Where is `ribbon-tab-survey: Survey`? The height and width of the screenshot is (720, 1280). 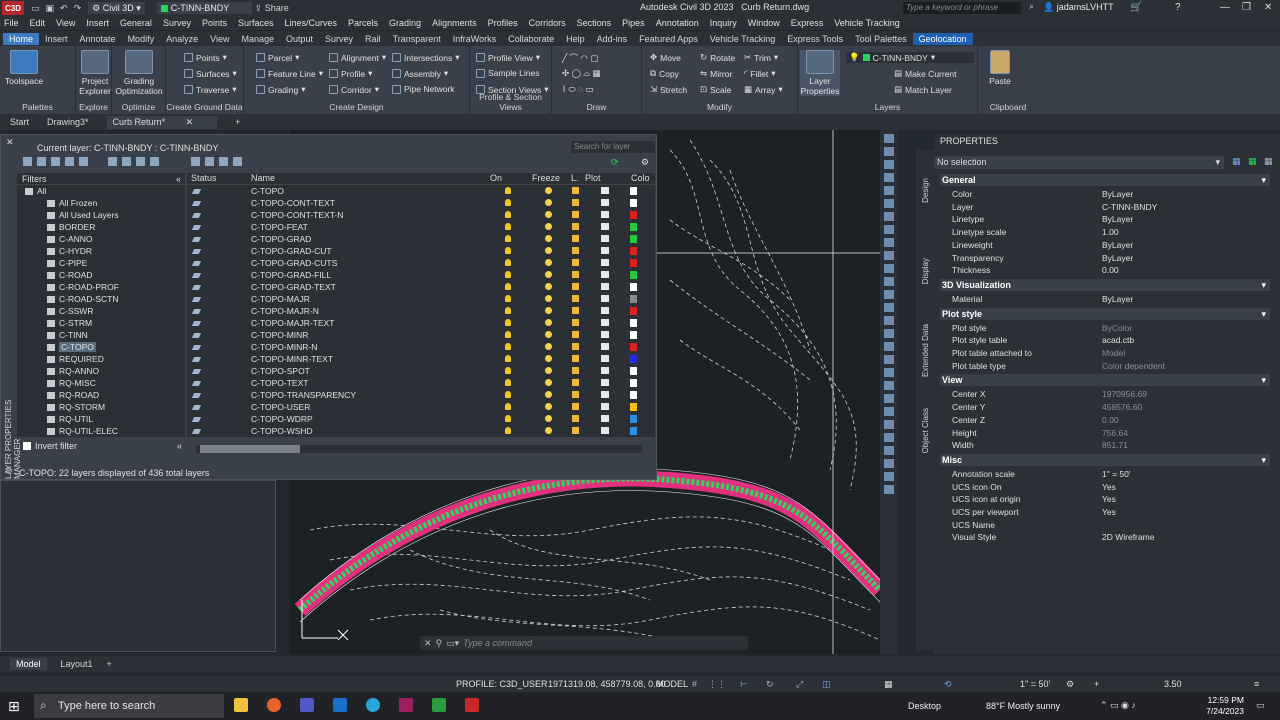 ribbon-tab-survey: Survey is located at coordinates (339, 39).